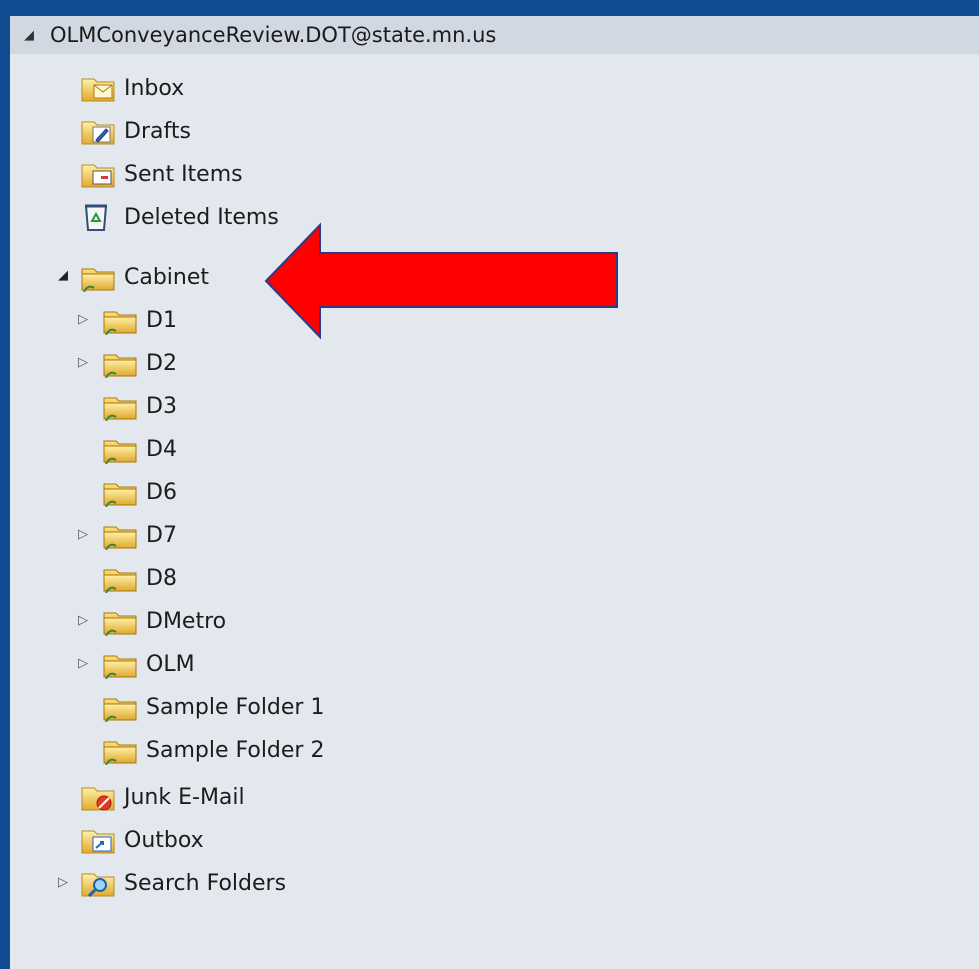 The width and height of the screenshot is (979, 969). Describe the element at coordinates (139, 578) in the screenshot. I see `folder-d8: D8` at that location.